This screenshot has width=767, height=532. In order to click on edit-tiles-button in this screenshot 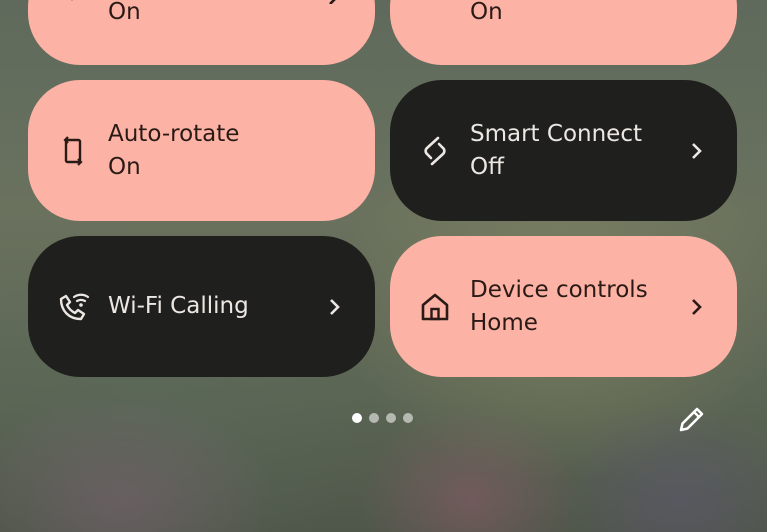, I will do `click(692, 419)`.